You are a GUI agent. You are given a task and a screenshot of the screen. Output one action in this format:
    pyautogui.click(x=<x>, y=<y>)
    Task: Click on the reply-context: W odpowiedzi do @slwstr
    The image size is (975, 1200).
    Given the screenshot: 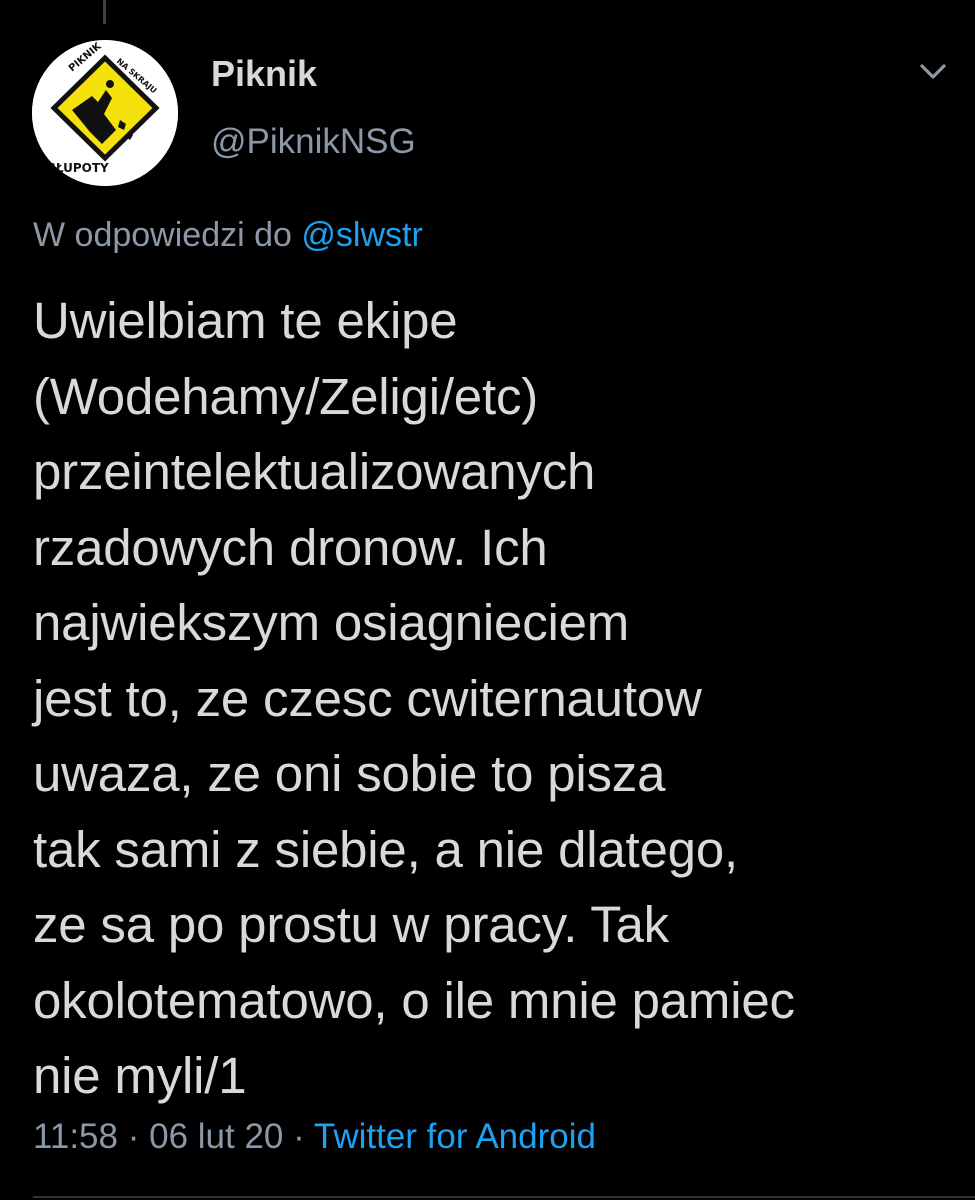 What is the action you would take?
    pyautogui.click(x=228, y=235)
    